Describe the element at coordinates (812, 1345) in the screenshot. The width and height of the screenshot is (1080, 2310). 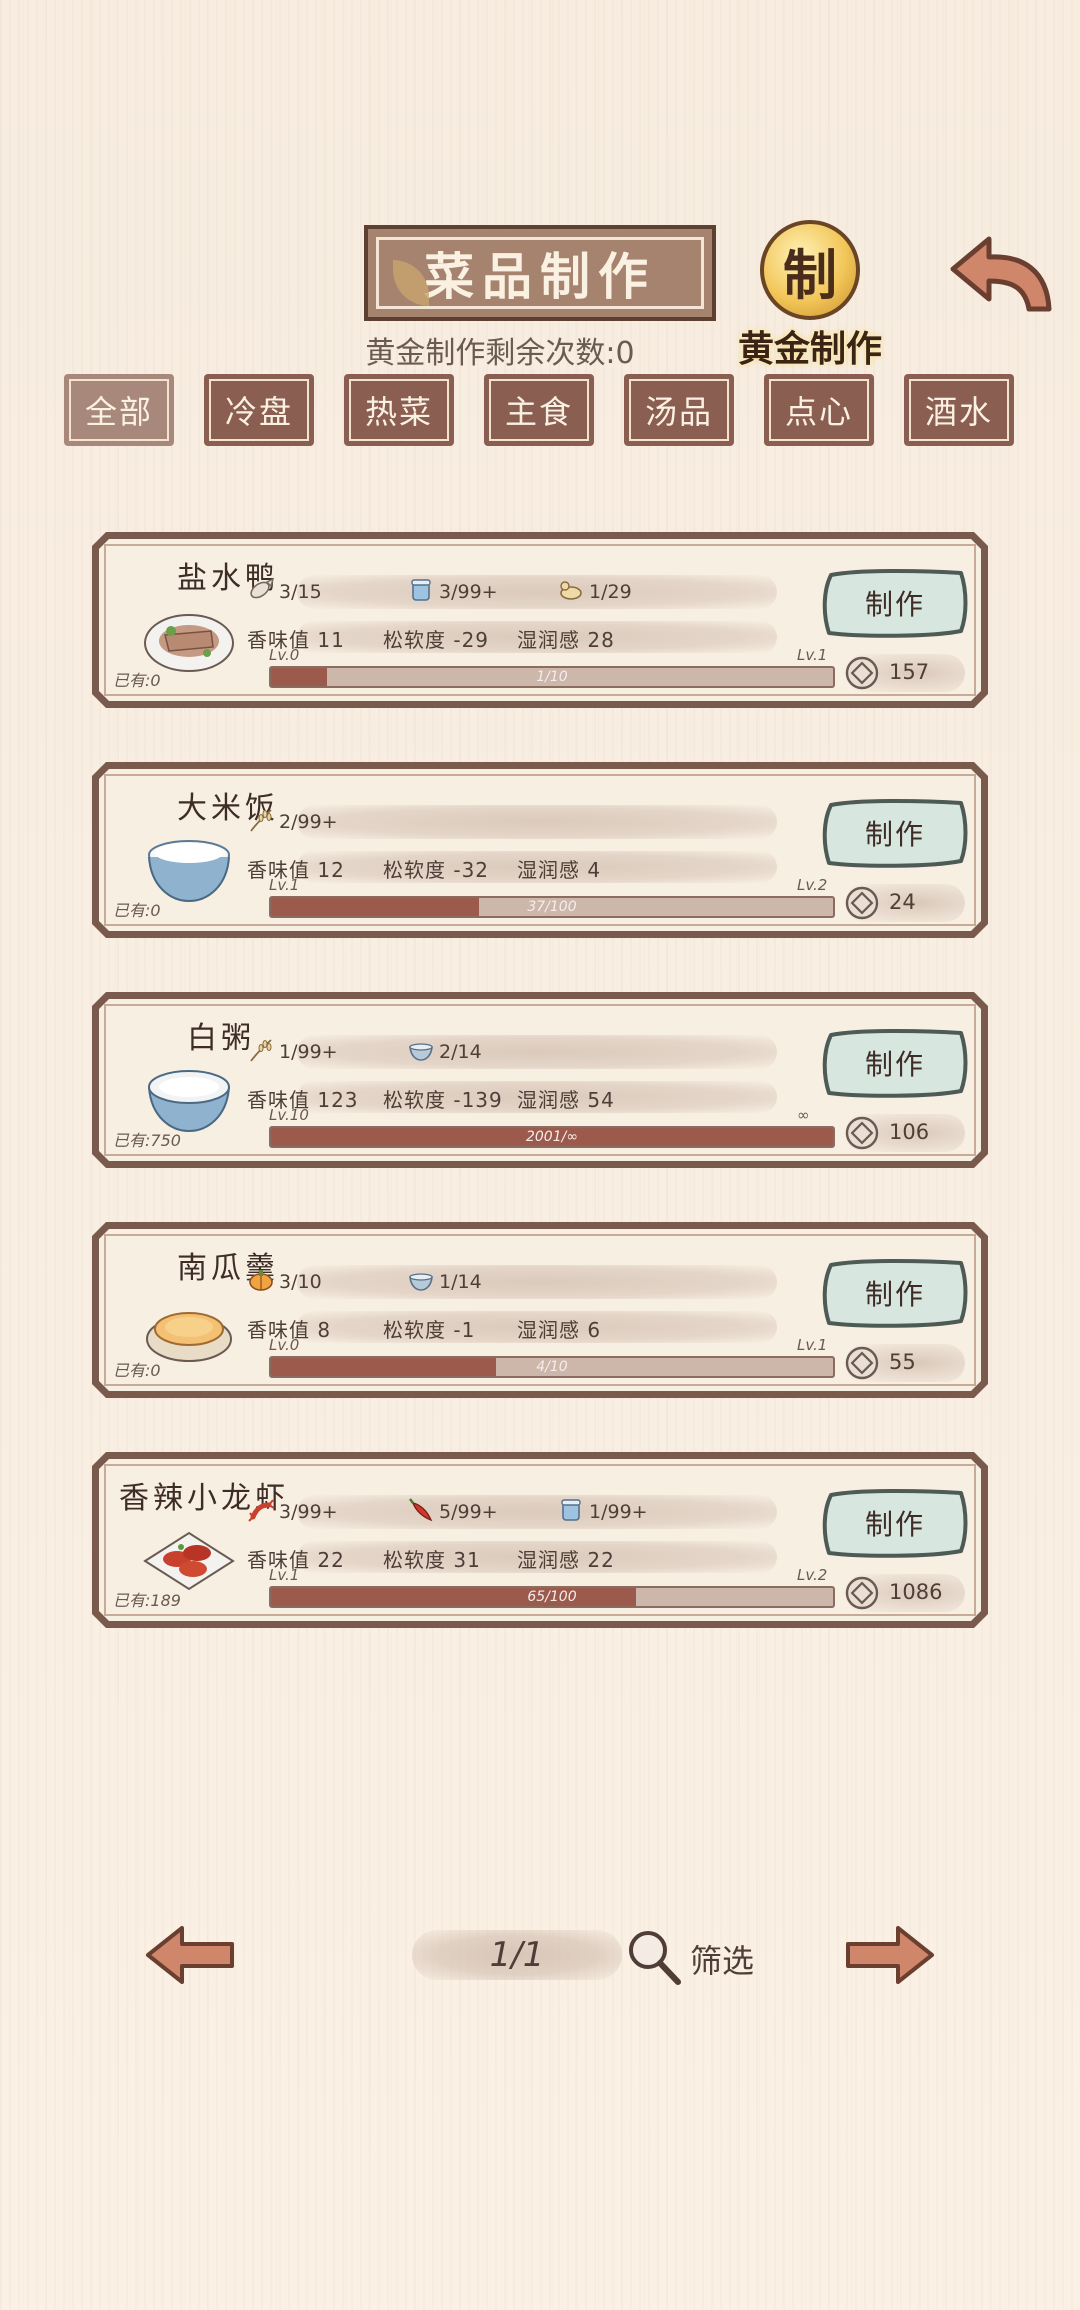
I see `level-next: Lv.1` at that location.